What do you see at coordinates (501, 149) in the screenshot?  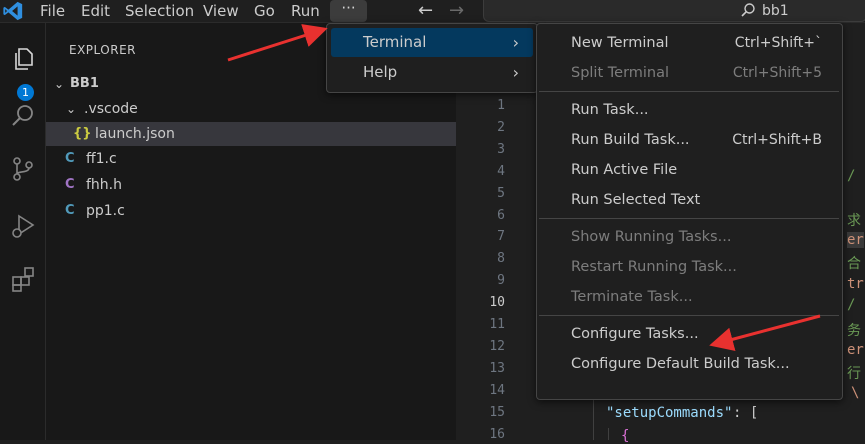 I see `line-number: 3` at bounding box center [501, 149].